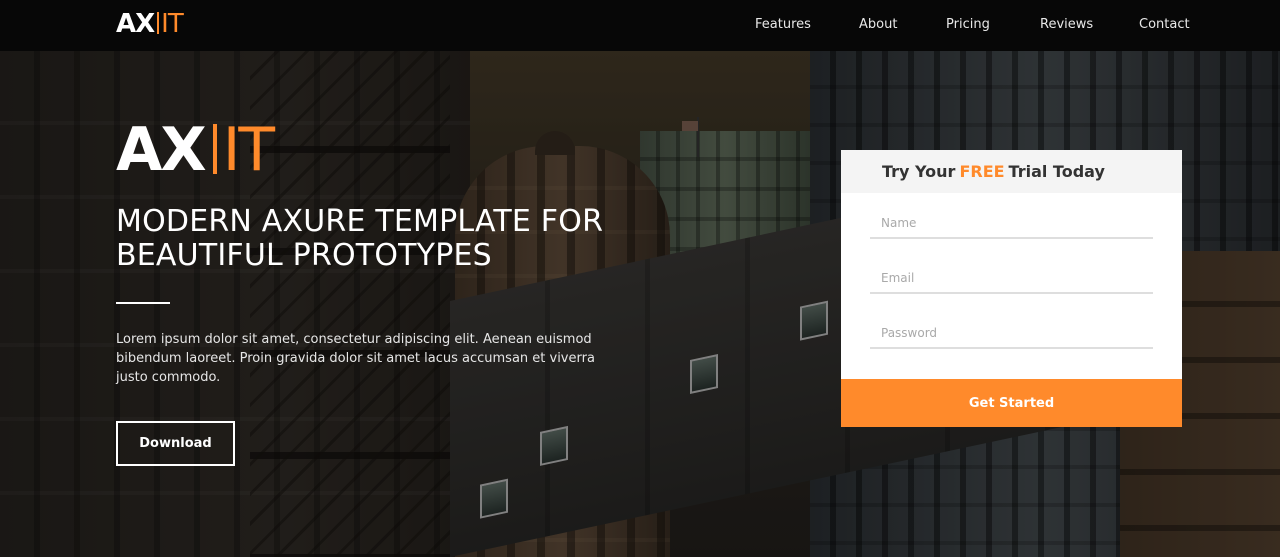 Image resolution: width=1280 pixels, height=557 pixels. Describe the element at coordinates (143, 303) in the screenshot. I see `headline-divider` at that location.